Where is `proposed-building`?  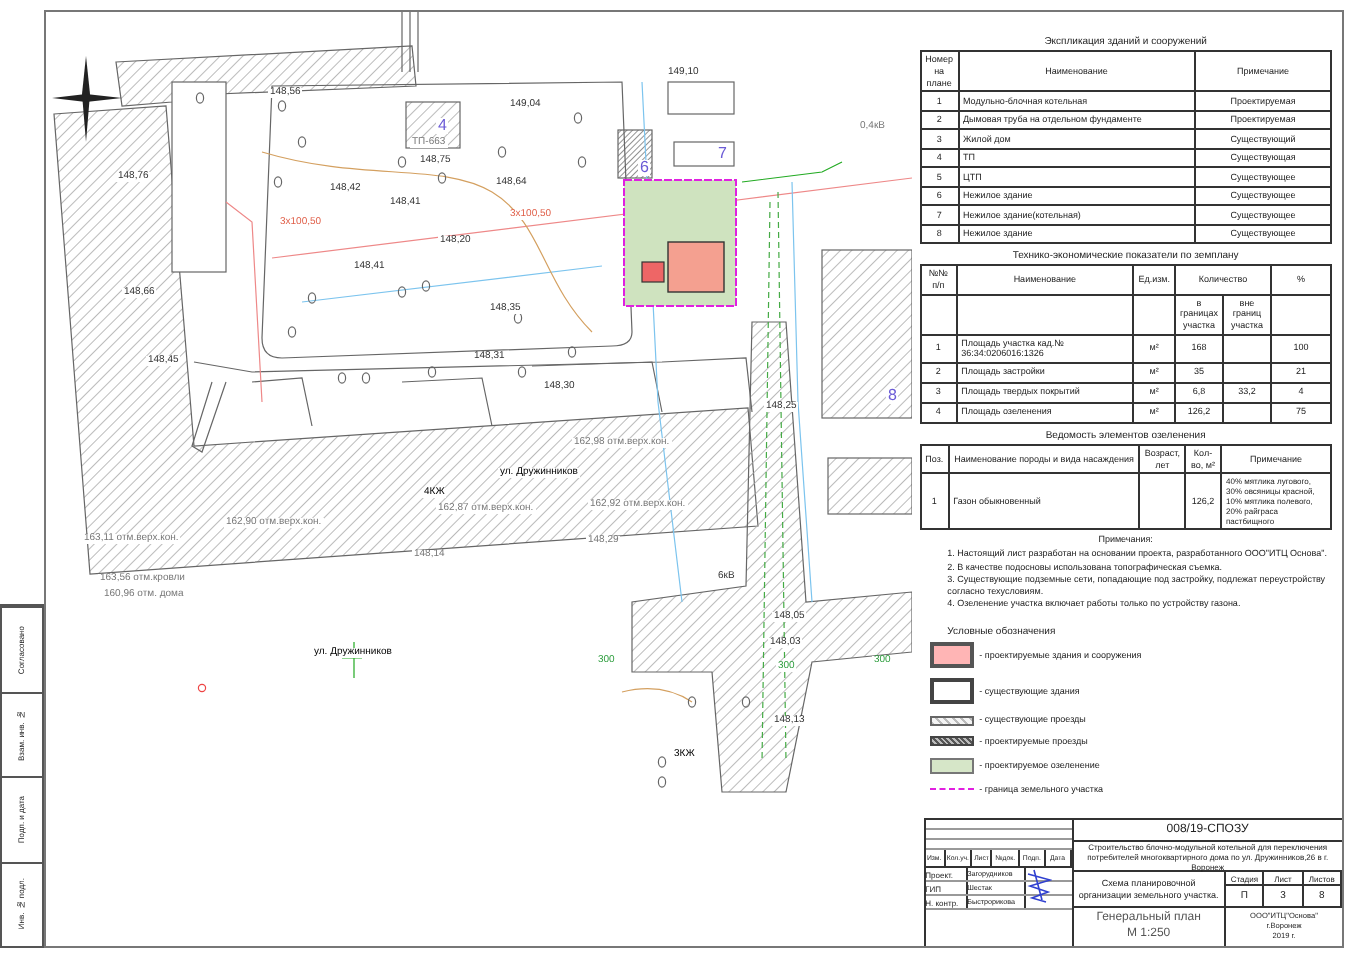 proposed-building is located at coordinates (696, 267).